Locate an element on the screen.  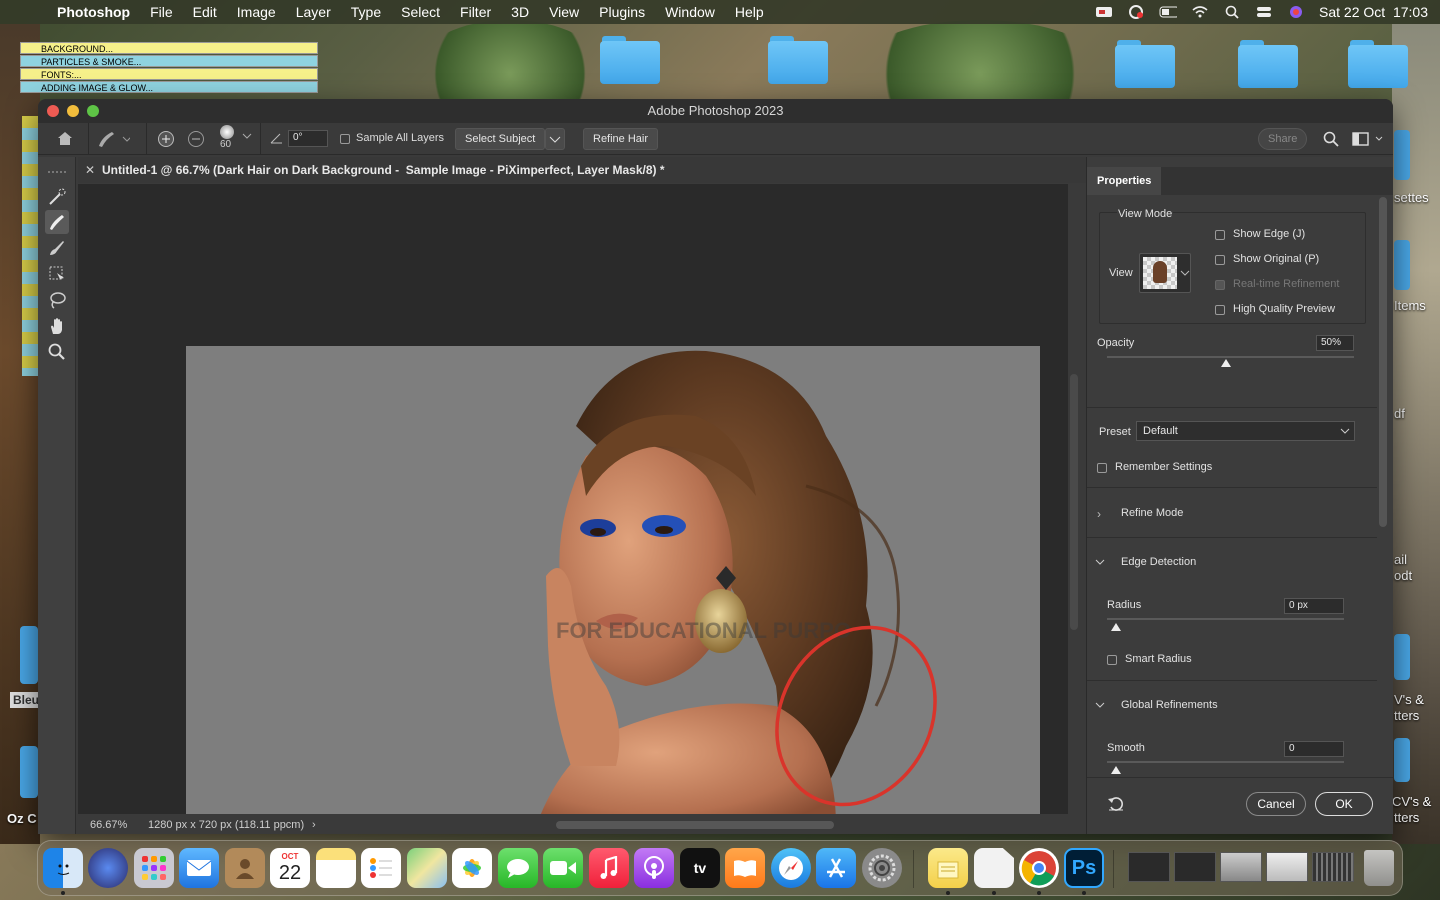
chrome-icon is located at coordinates (1039, 868).